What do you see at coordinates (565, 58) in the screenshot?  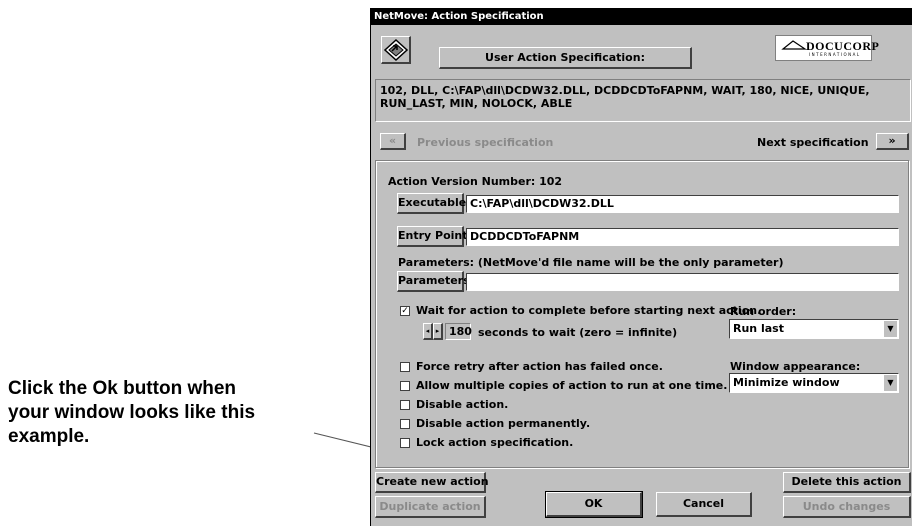 I see `user-action-spec-button: User Action Specification:` at bounding box center [565, 58].